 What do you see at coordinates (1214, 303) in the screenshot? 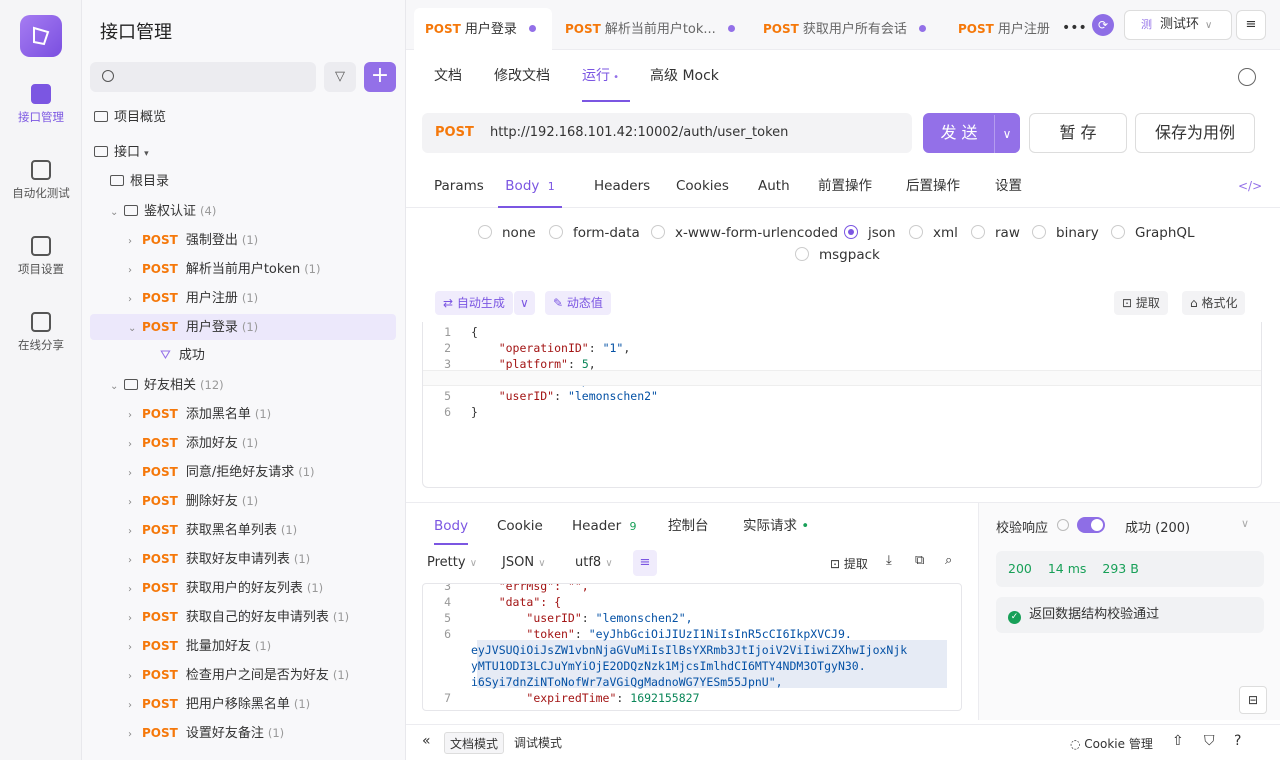
I see `format-button: ⌂ 格式化` at bounding box center [1214, 303].